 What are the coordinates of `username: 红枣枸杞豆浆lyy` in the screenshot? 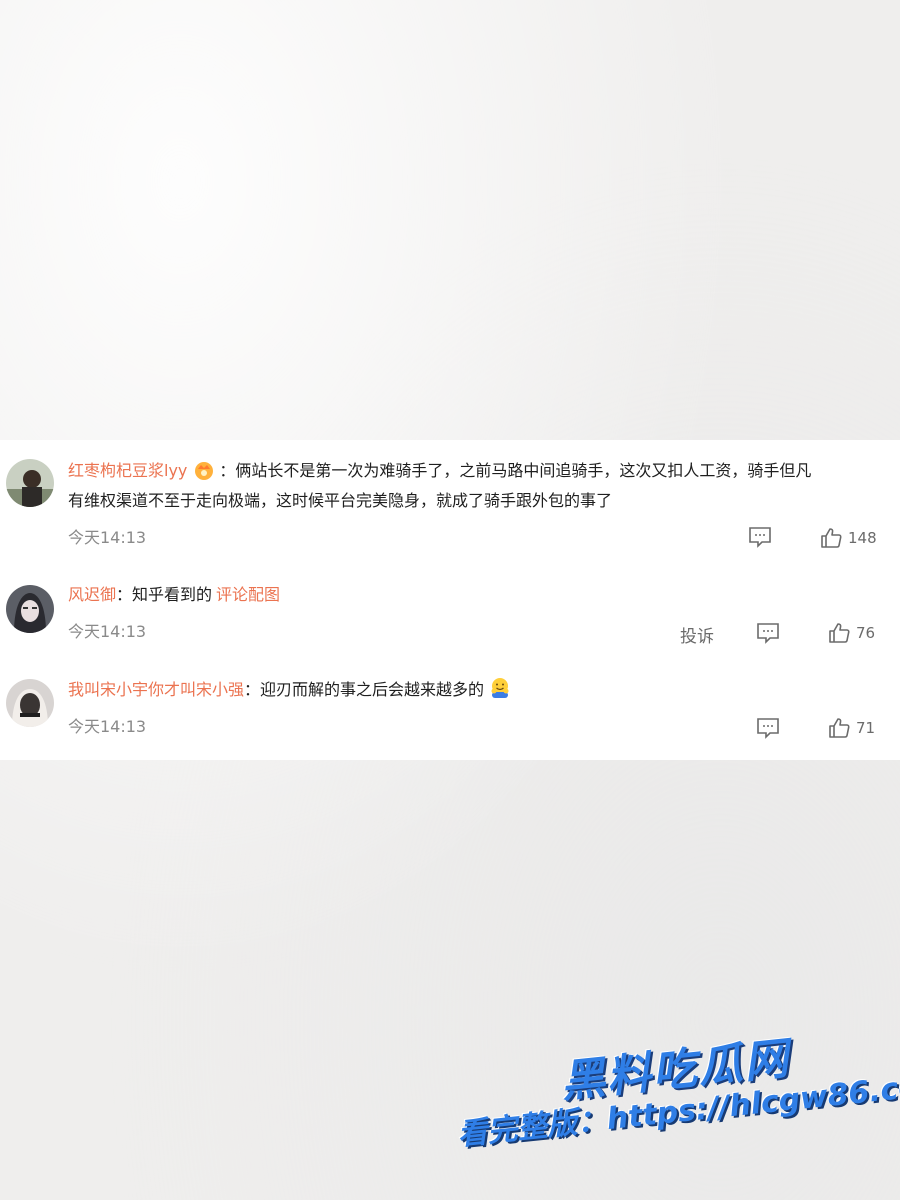 It's located at (127, 470).